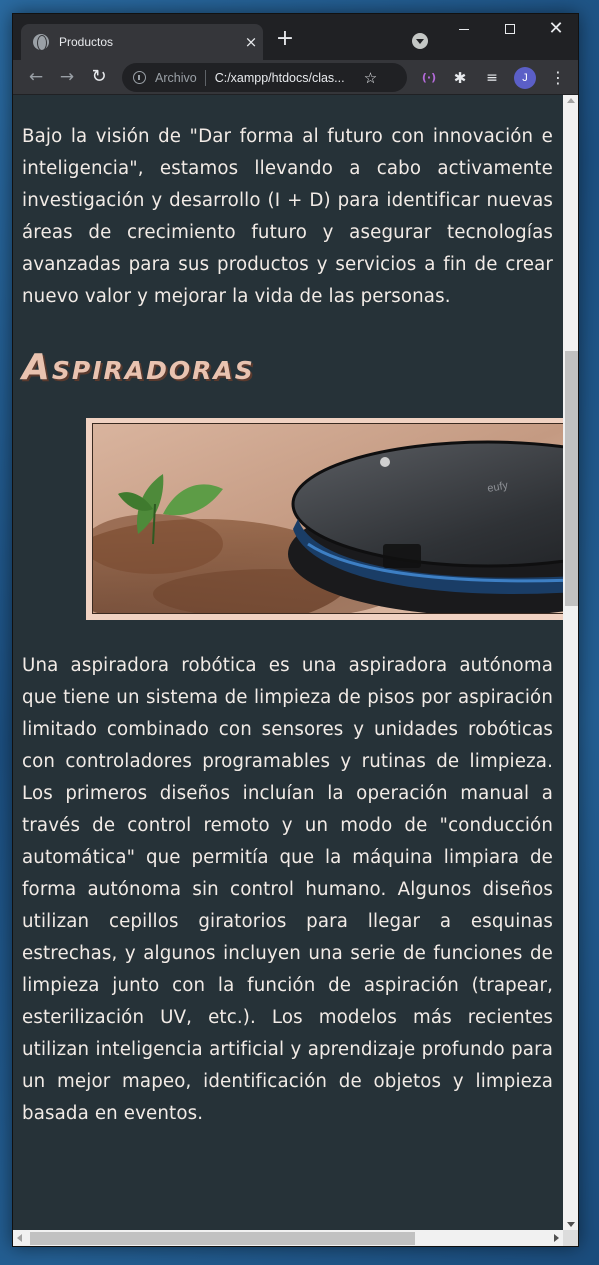 The image size is (599, 1265). Describe the element at coordinates (570, 662) in the screenshot. I see `vertical-scrollbar` at that location.